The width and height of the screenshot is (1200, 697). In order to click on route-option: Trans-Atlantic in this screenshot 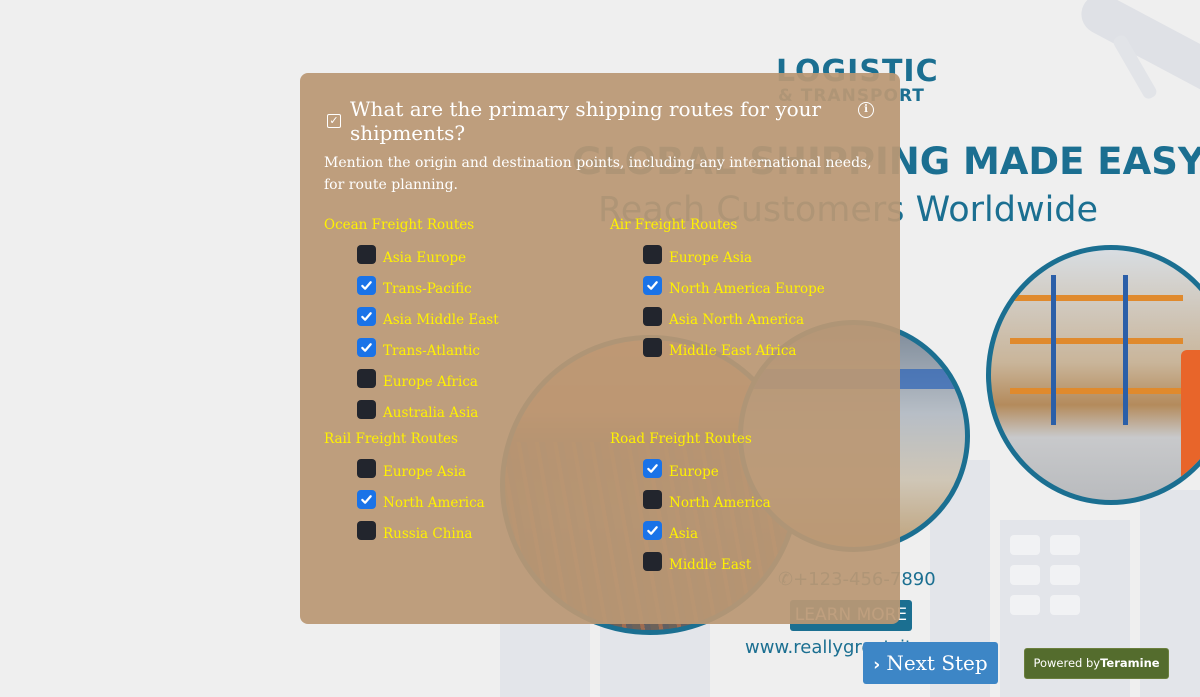, I will do `click(428, 350)`.